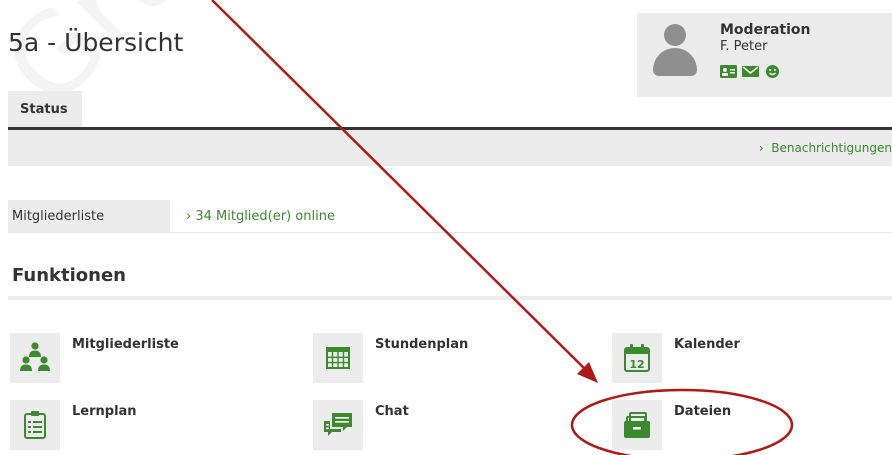 The height and width of the screenshot is (455, 892). Describe the element at coordinates (125, 344) in the screenshot. I see `function-tile-label: Mitgliederliste` at that location.